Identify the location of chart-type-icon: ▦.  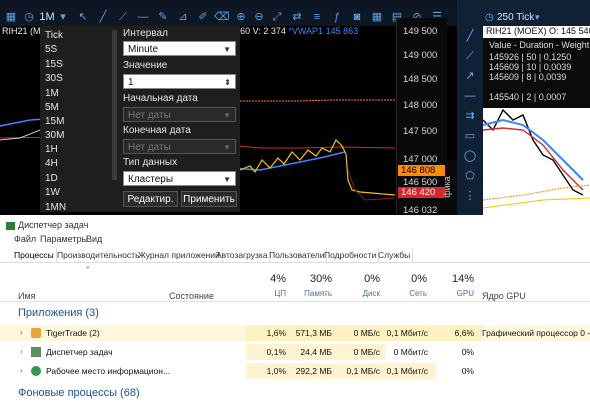
(11, 17).